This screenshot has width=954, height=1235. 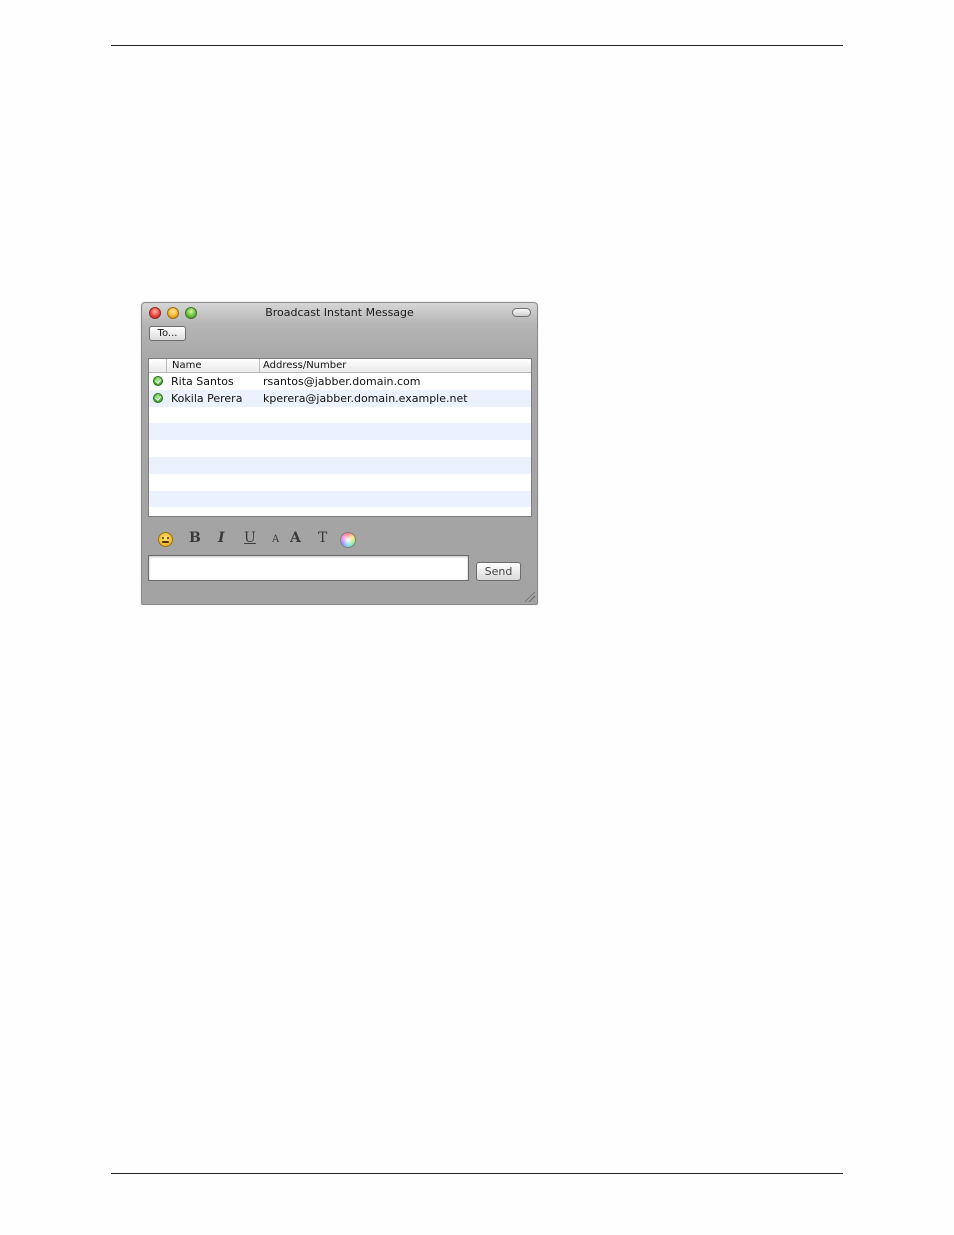 What do you see at coordinates (477, 1173) in the screenshot?
I see `page-footer-rule` at bounding box center [477, 1173].